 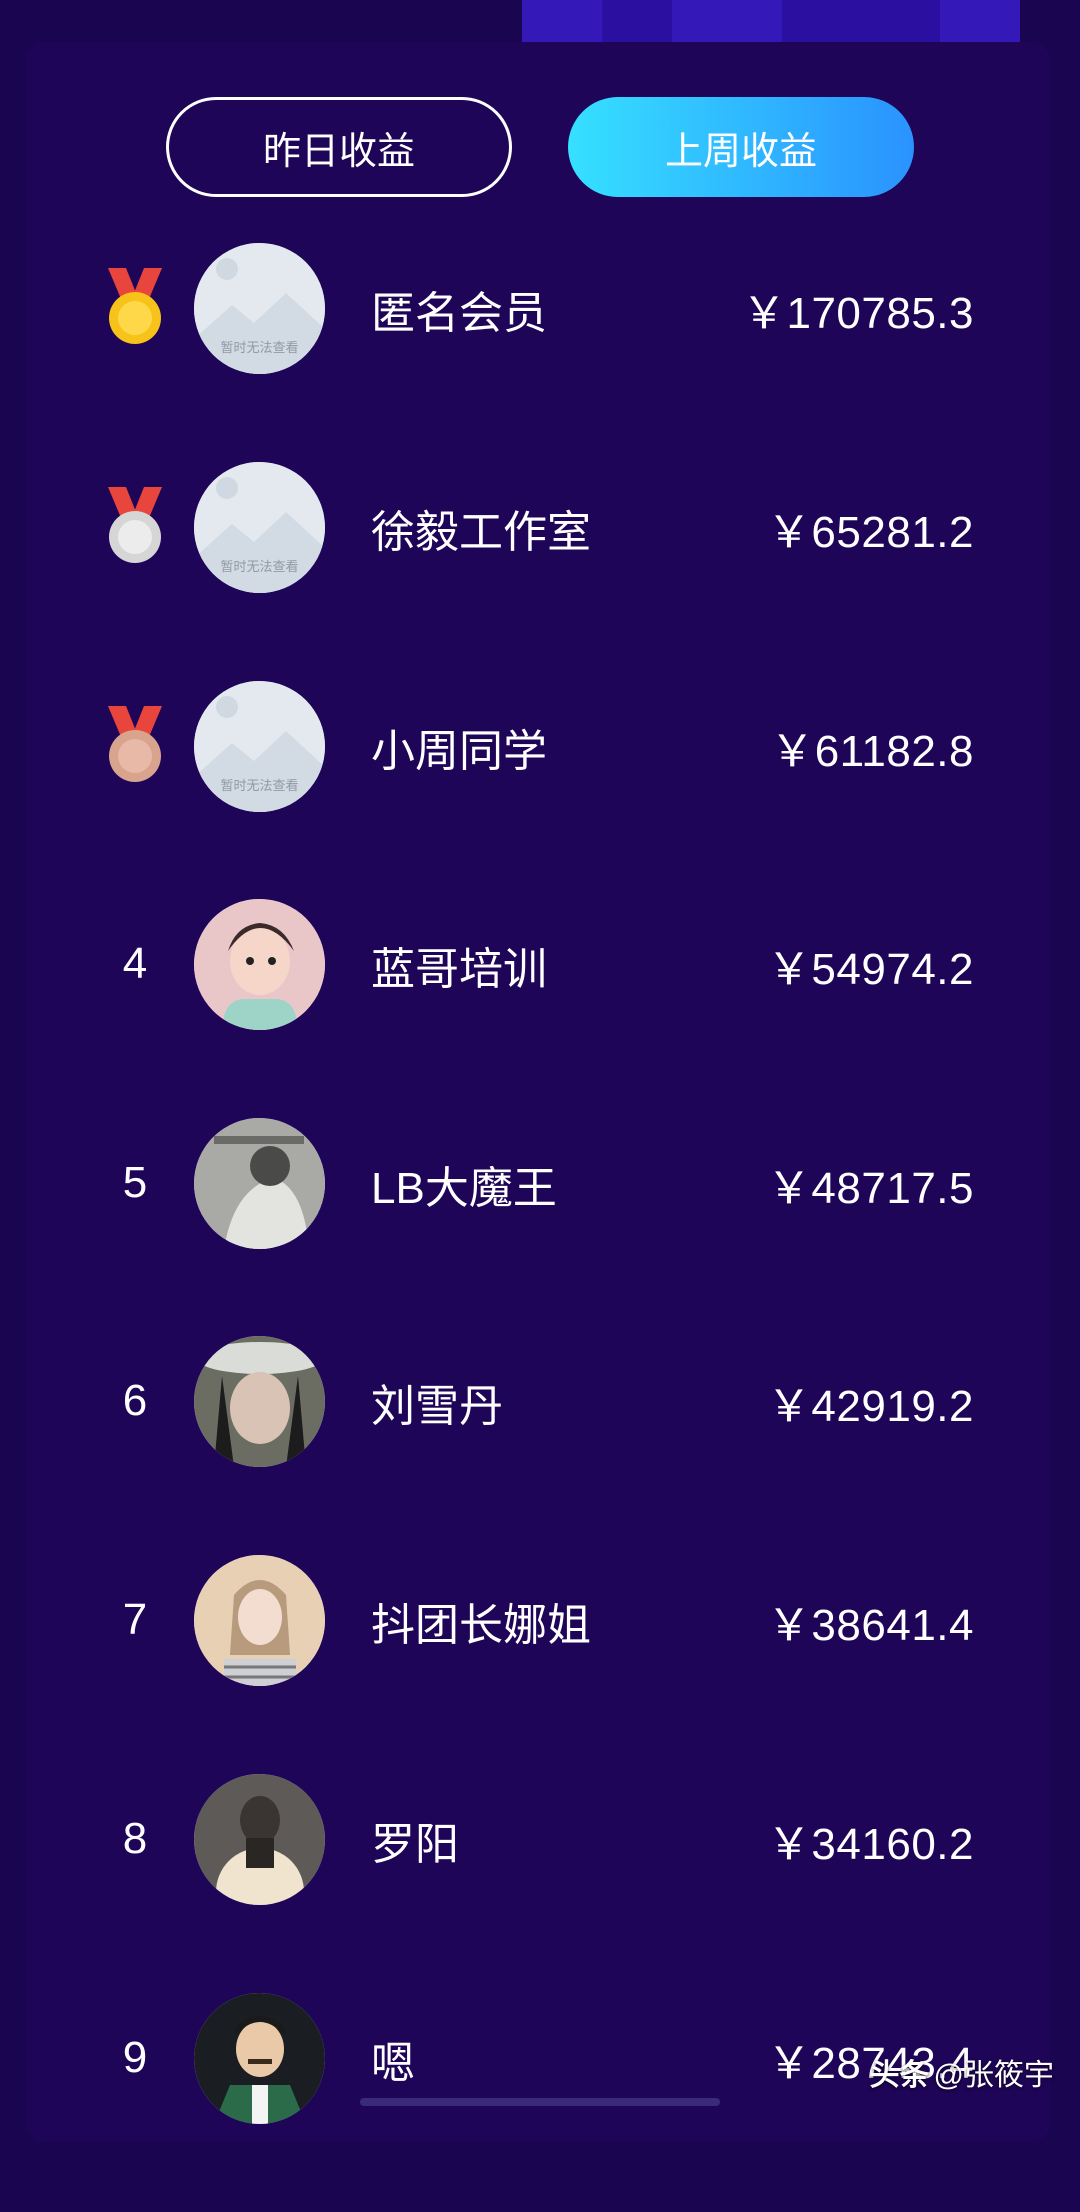 I want to click on ranking-row: 8 罗阳 ￥34160.2, so click(x=540, y=1883).